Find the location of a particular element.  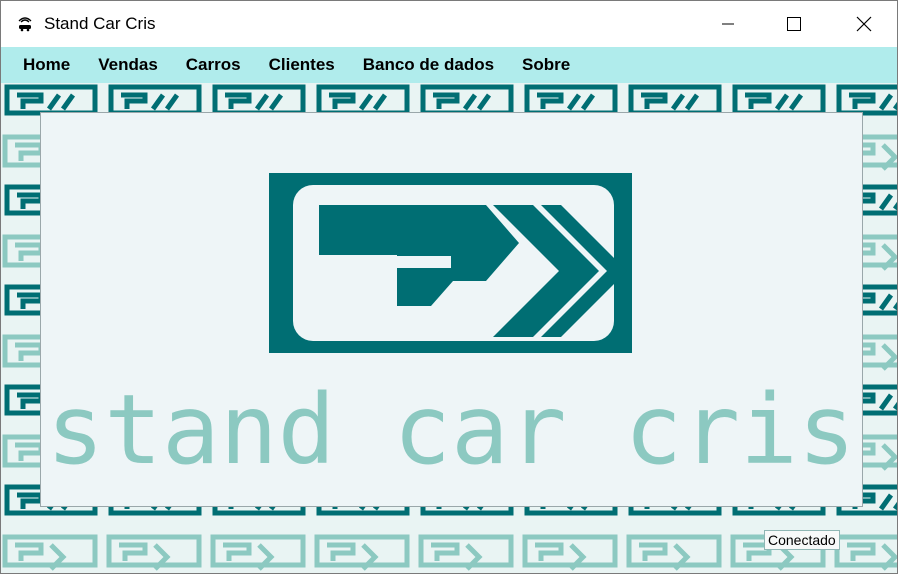

maximize-button is located at coordinates (794, 24).